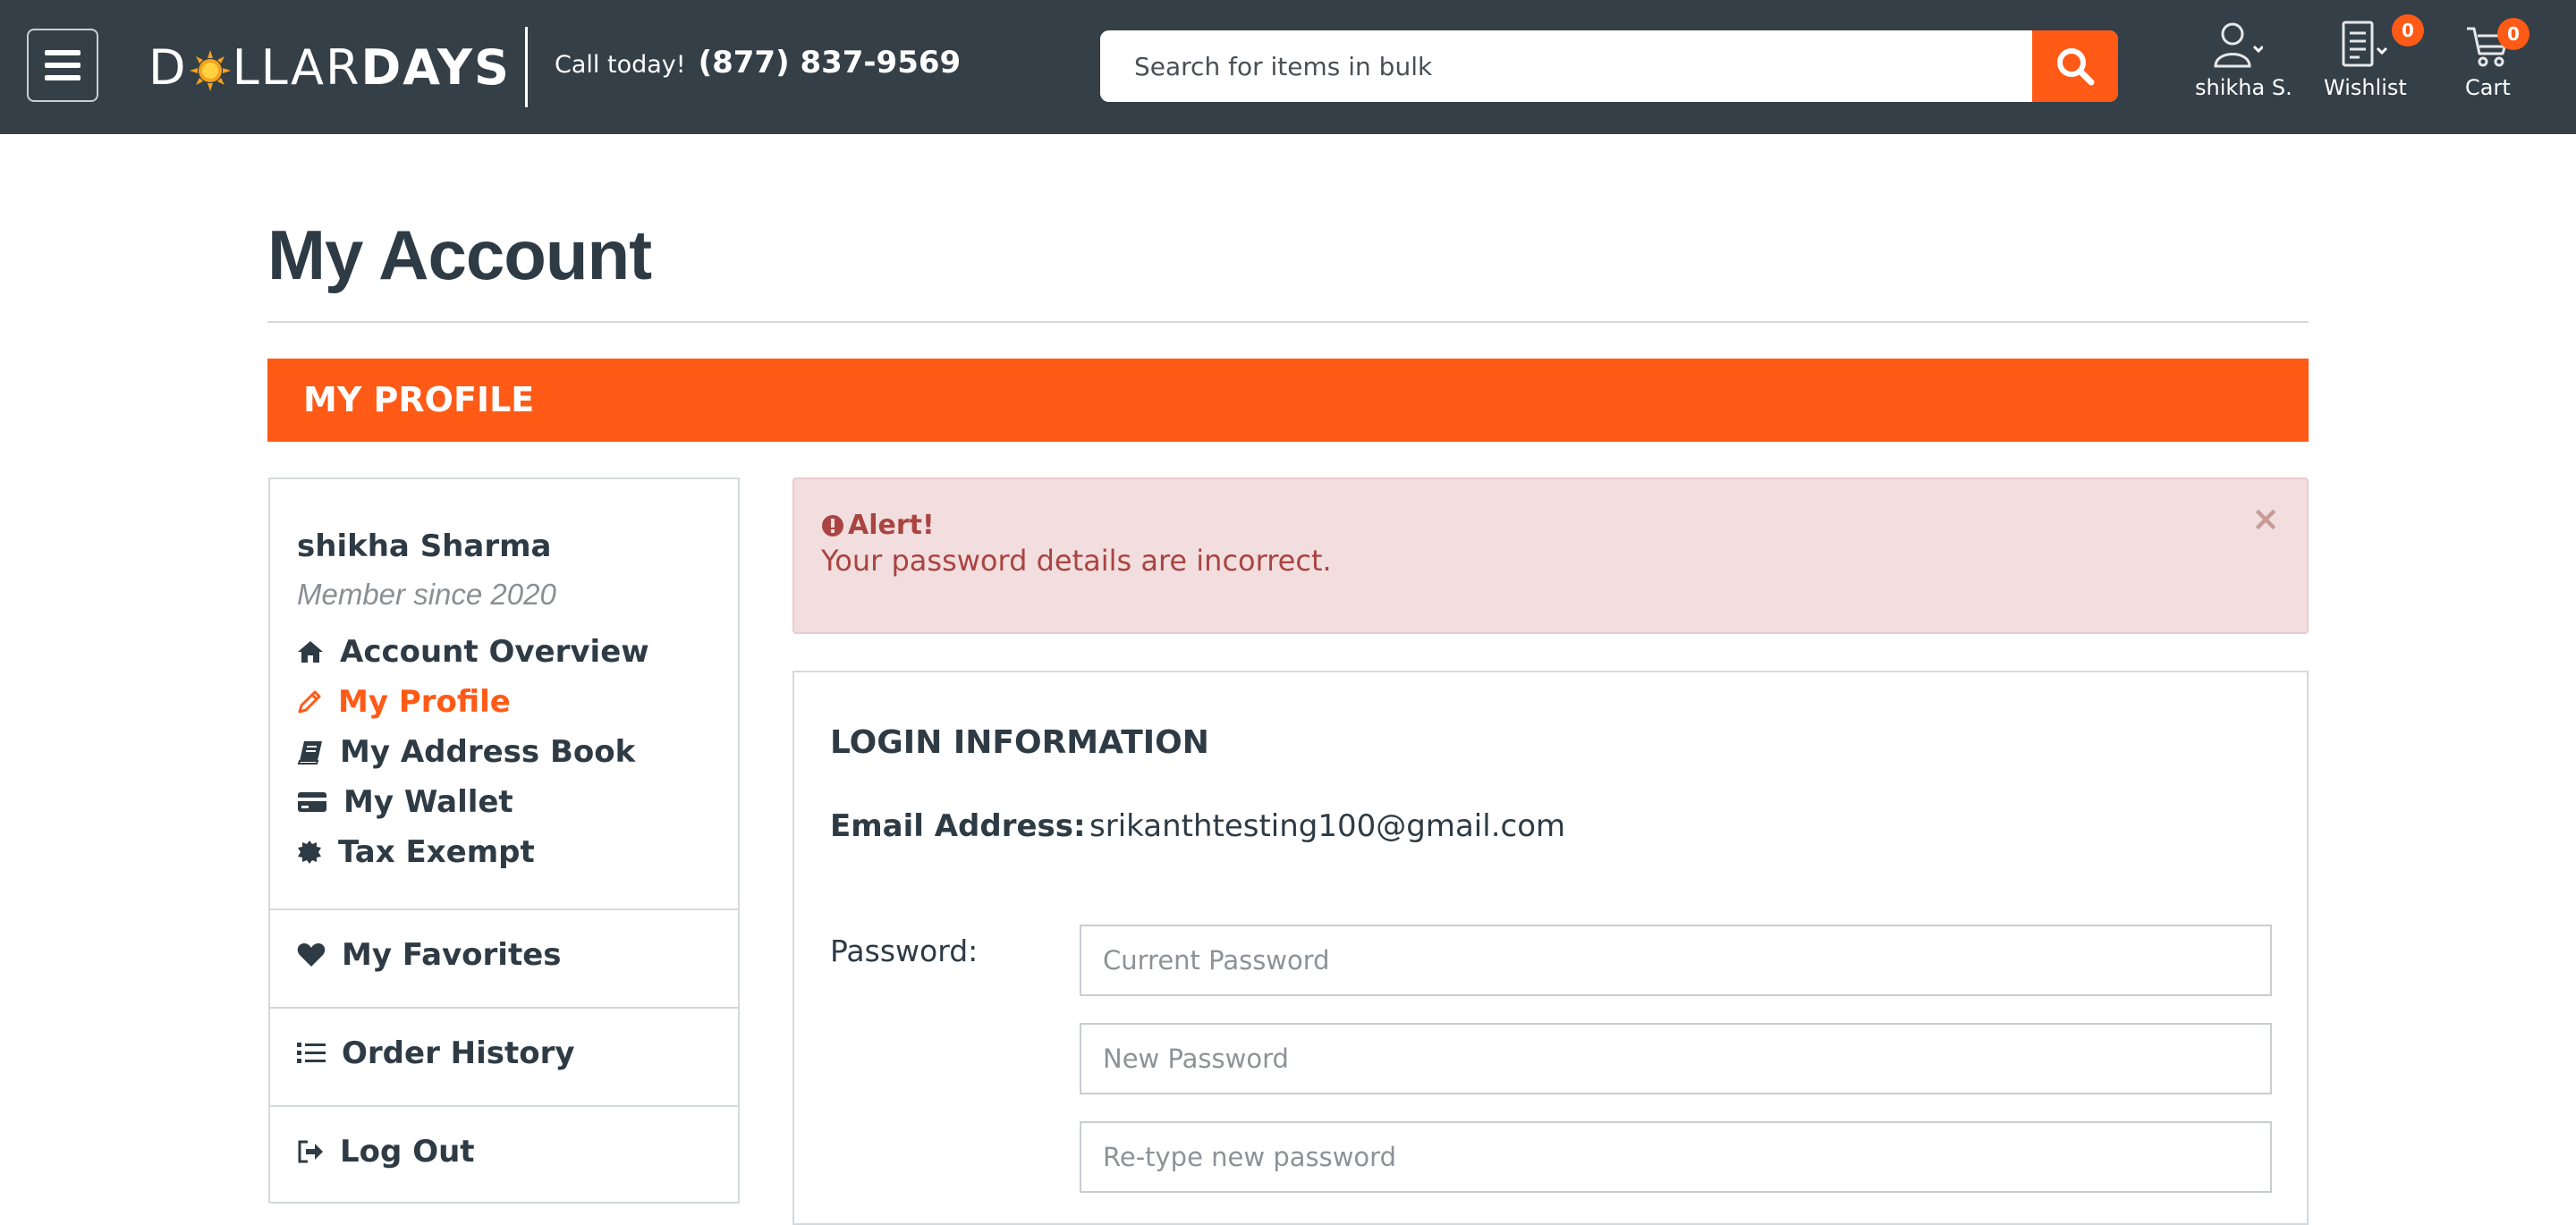 Image resolution: width=2576 pixels, height=1225 pixels. I want to click on page-title: My Account, so click(459, 255).